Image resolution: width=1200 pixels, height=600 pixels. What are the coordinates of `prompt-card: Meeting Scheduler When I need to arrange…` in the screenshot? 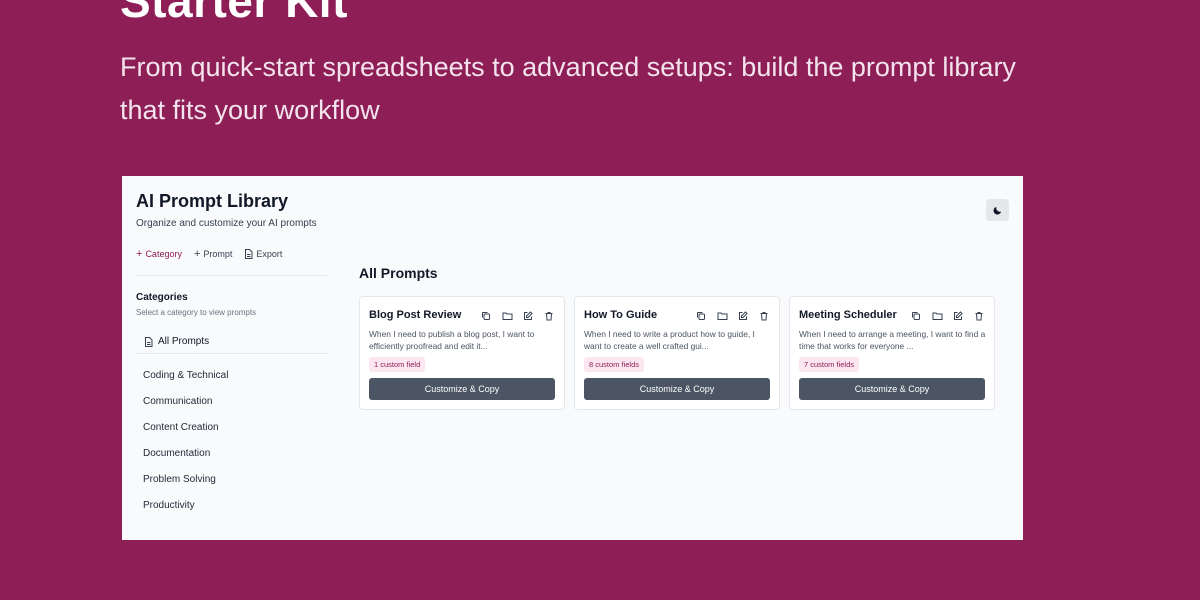 It's located at (892, 353).